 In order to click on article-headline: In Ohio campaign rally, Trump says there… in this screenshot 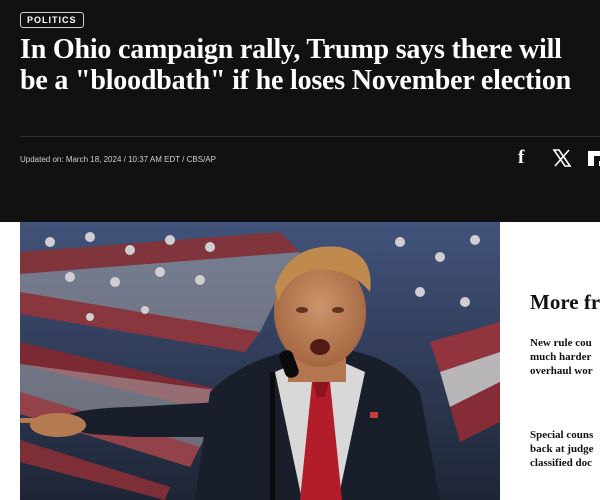, I will do `click(296, 65)`.